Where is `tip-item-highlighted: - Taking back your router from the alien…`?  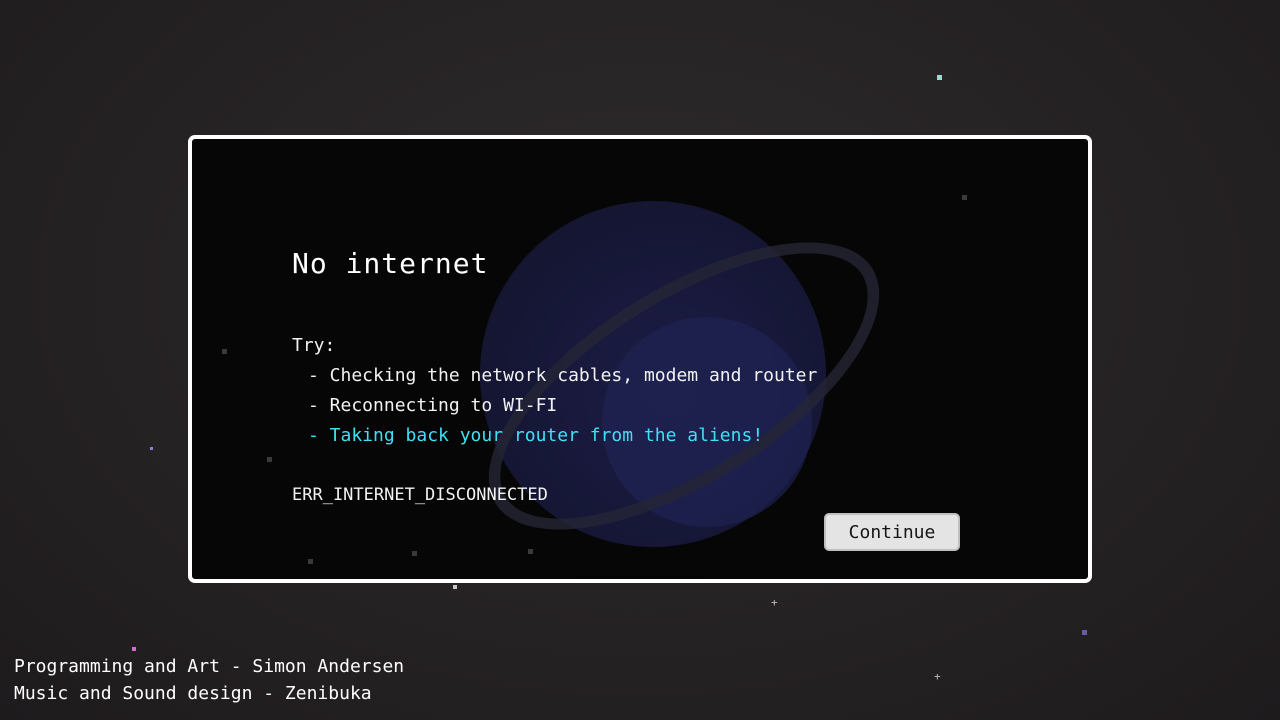
tip-item-highlighted: - Taking back your router from the alien… is located at coordinates (536, 435).